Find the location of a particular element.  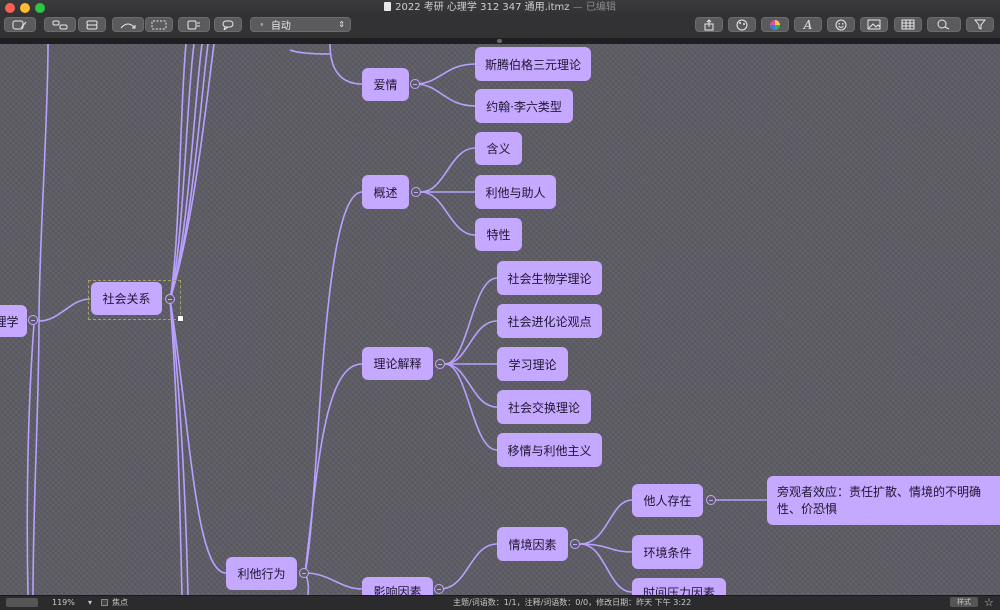

social-collapse-toggle is located at coordinates (170, 299).